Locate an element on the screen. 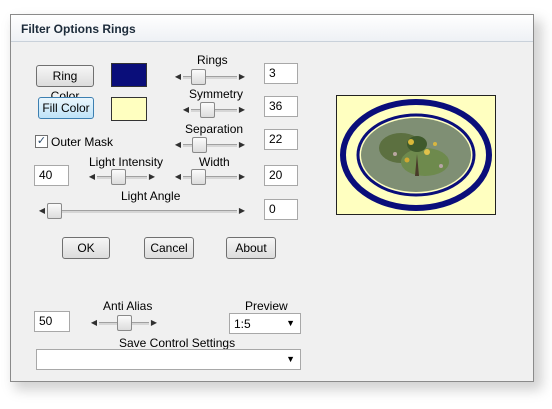  rings-value-input: 3 is located at coordinates (281, 73).